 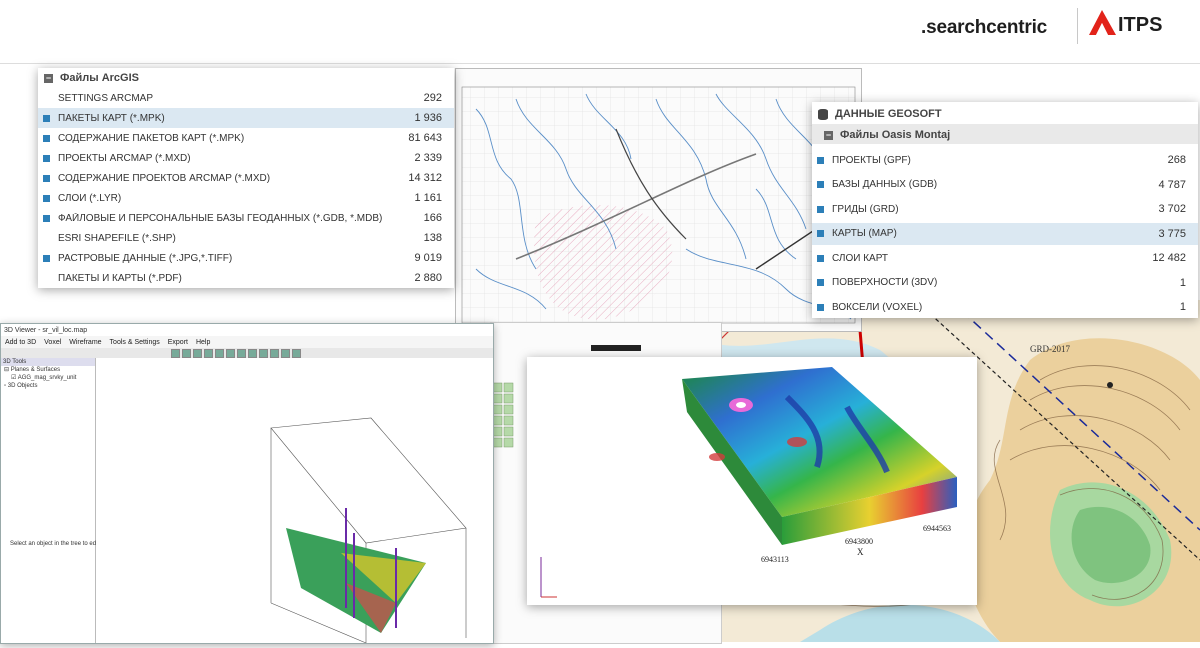 I want to click on row-count: 268, so click(x=1176, y=160).